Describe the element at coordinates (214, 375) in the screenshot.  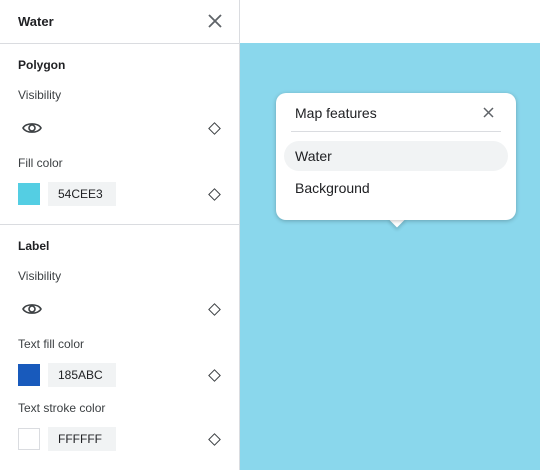
I see `text-fill-diamond-icon` at that location.